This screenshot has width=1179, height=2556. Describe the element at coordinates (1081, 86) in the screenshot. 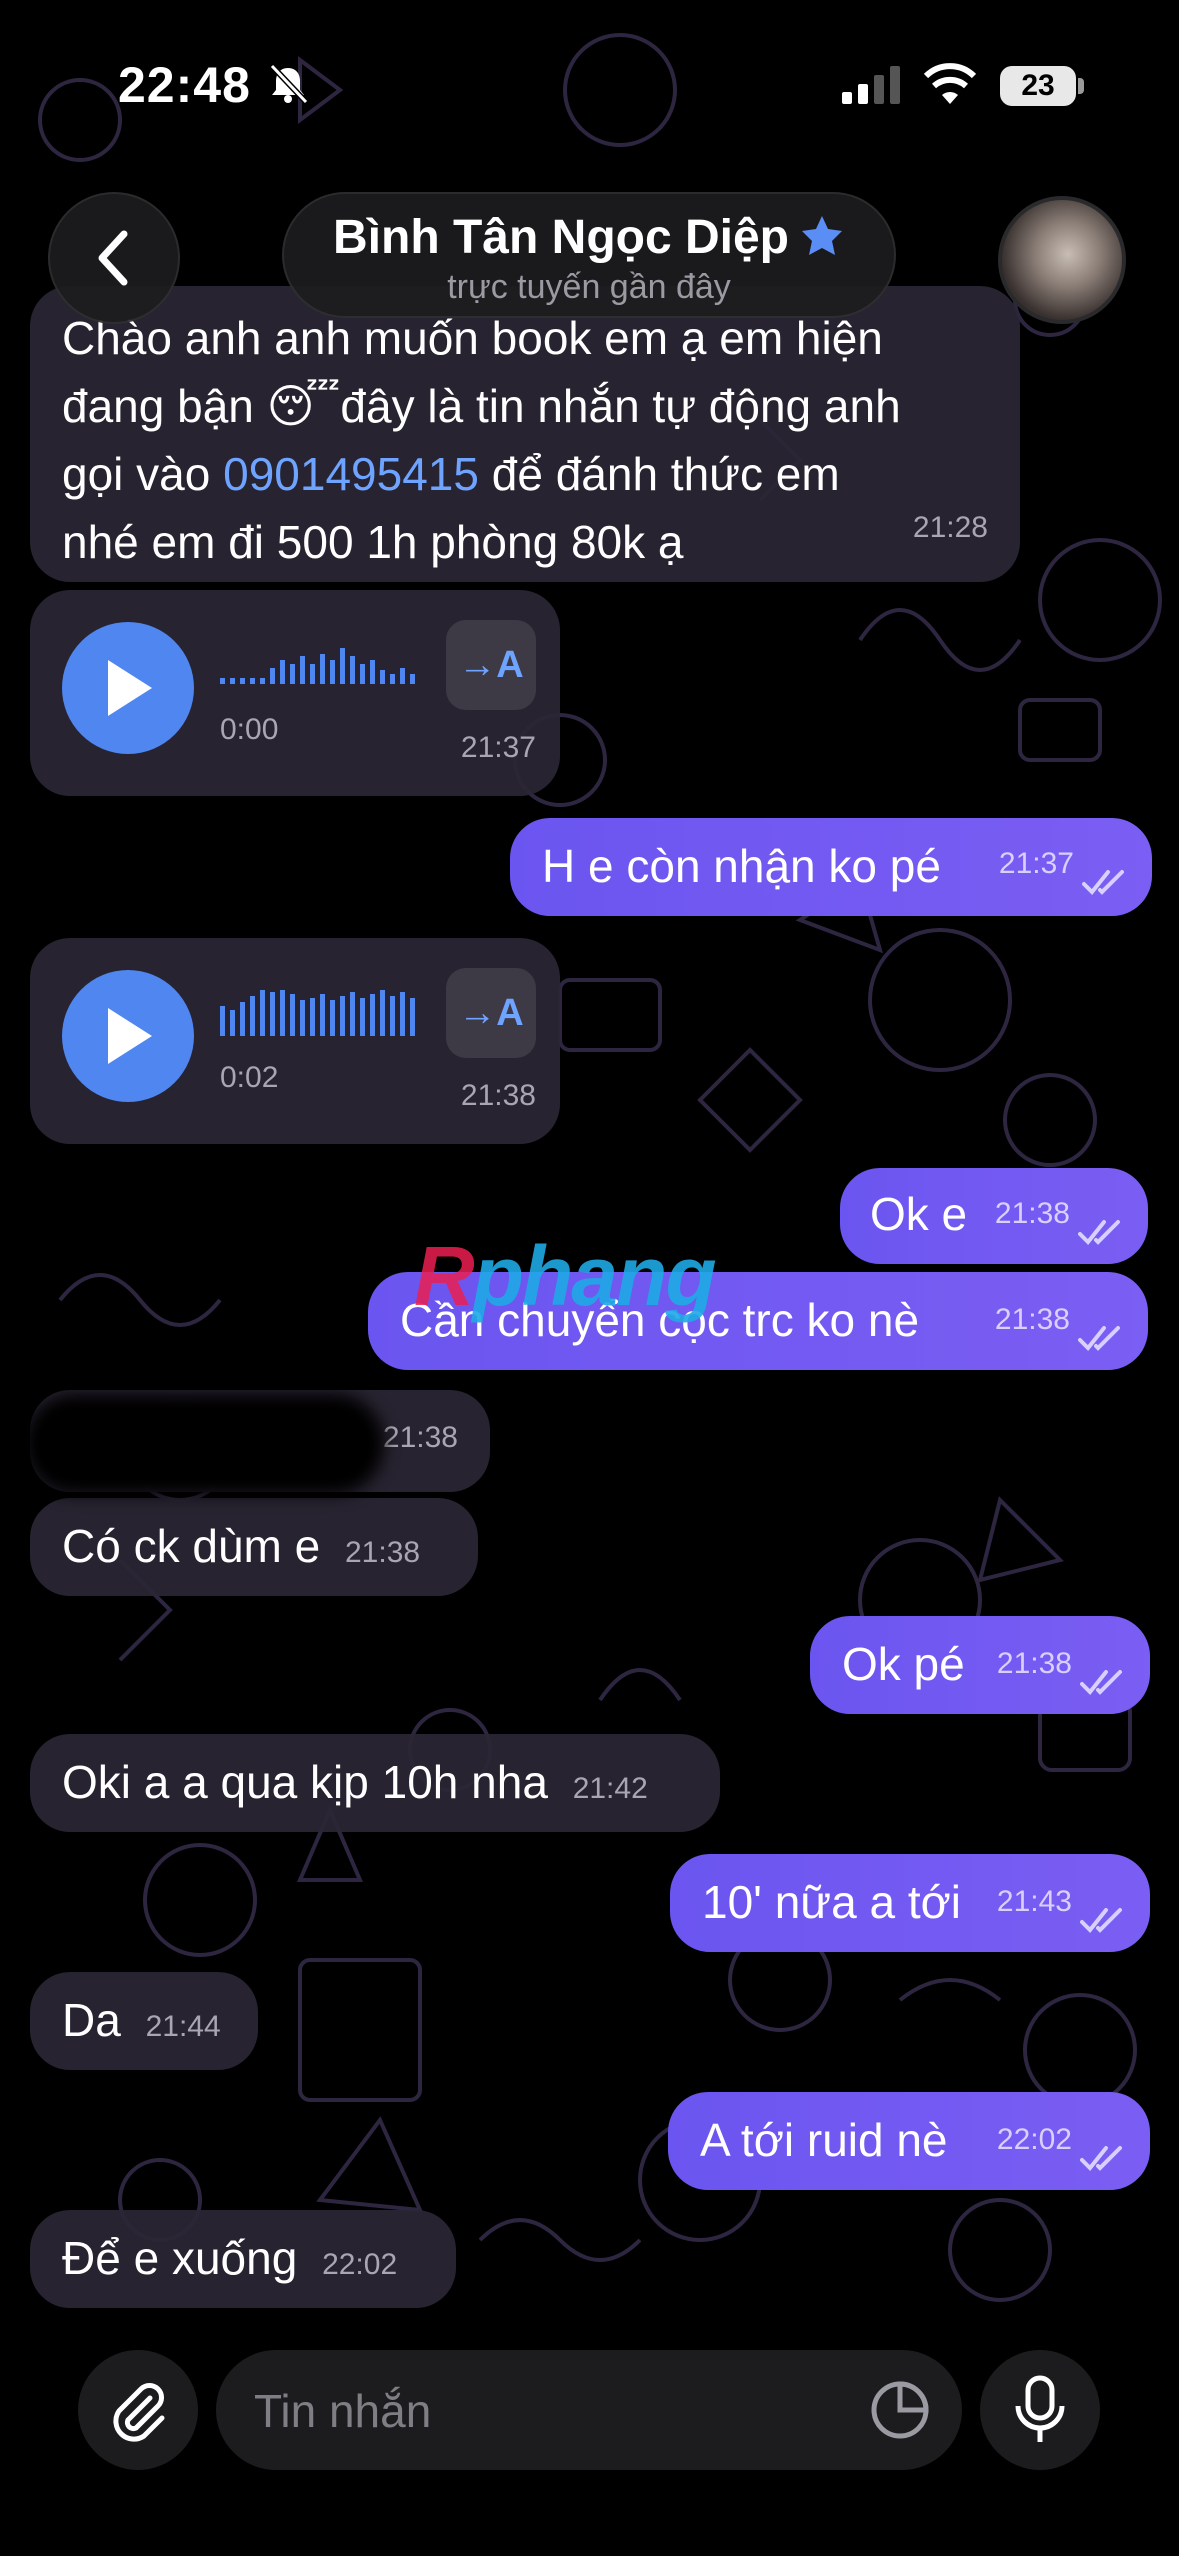

I see `battery-tip` at that location.